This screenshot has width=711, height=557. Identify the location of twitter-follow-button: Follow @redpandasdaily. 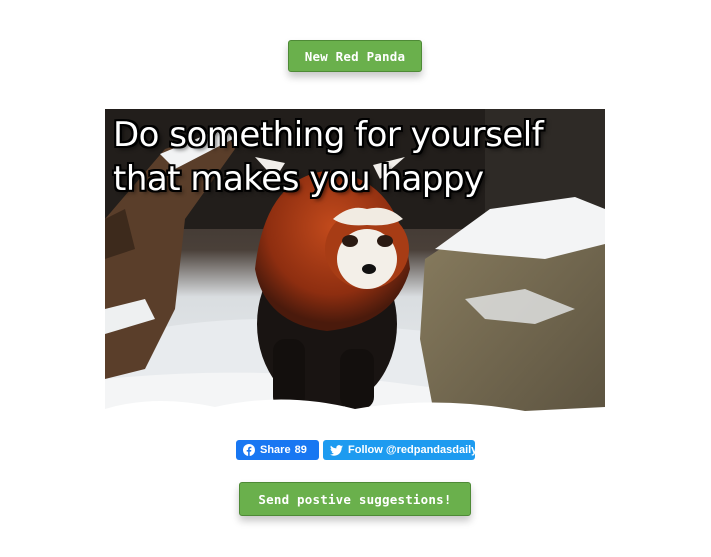
(400, 450).